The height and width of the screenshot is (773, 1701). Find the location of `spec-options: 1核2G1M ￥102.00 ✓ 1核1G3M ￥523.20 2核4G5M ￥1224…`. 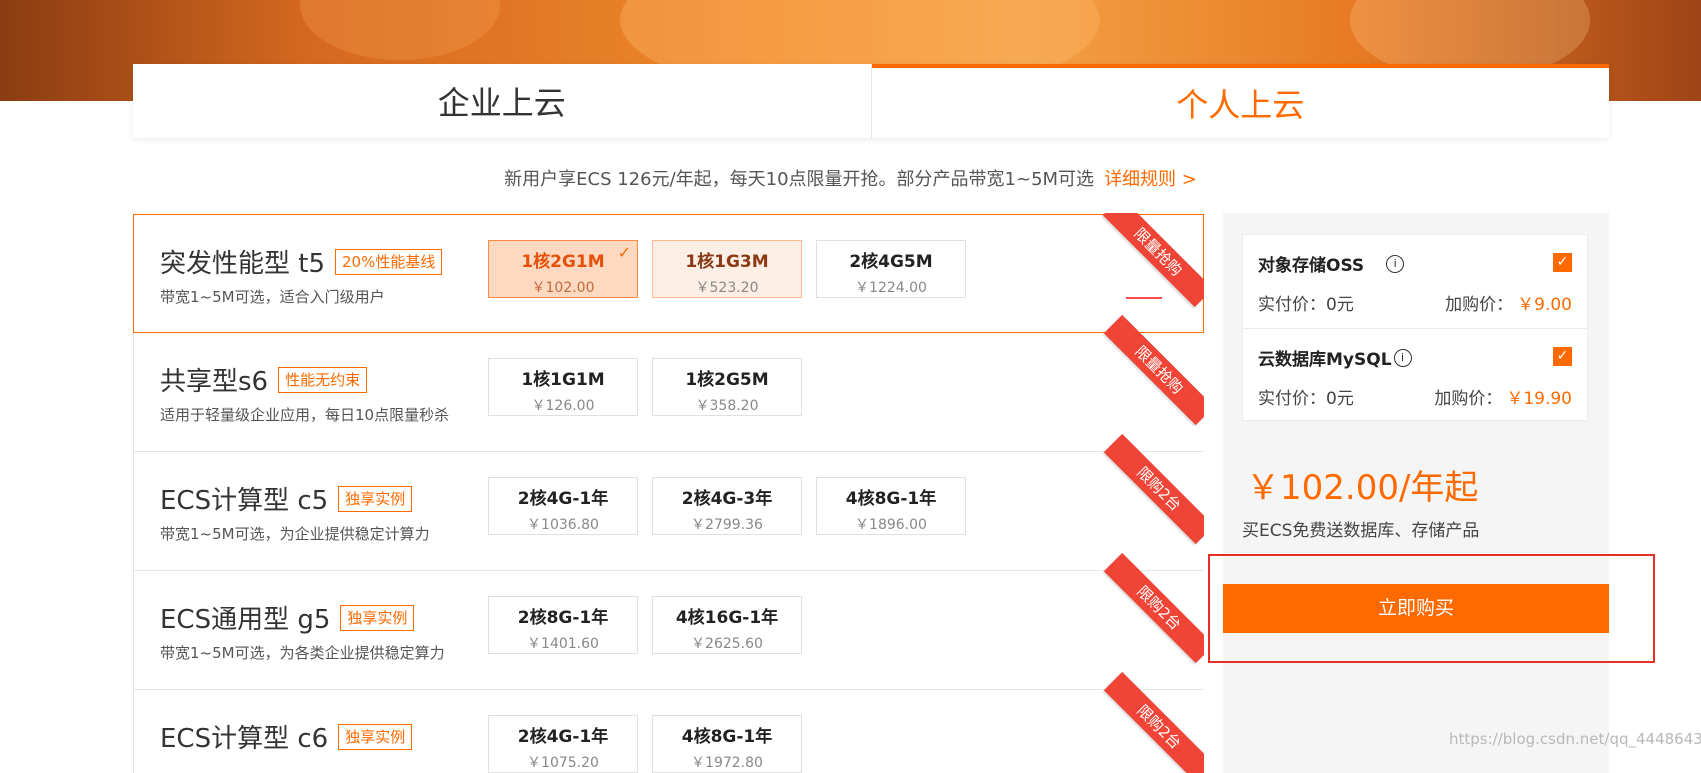

spec-options: 1核2G1M ￥102.00 ✓ 1核1G3M ￥523.20 2核4G5M ￥1224… is located at coordinates (734, 269).